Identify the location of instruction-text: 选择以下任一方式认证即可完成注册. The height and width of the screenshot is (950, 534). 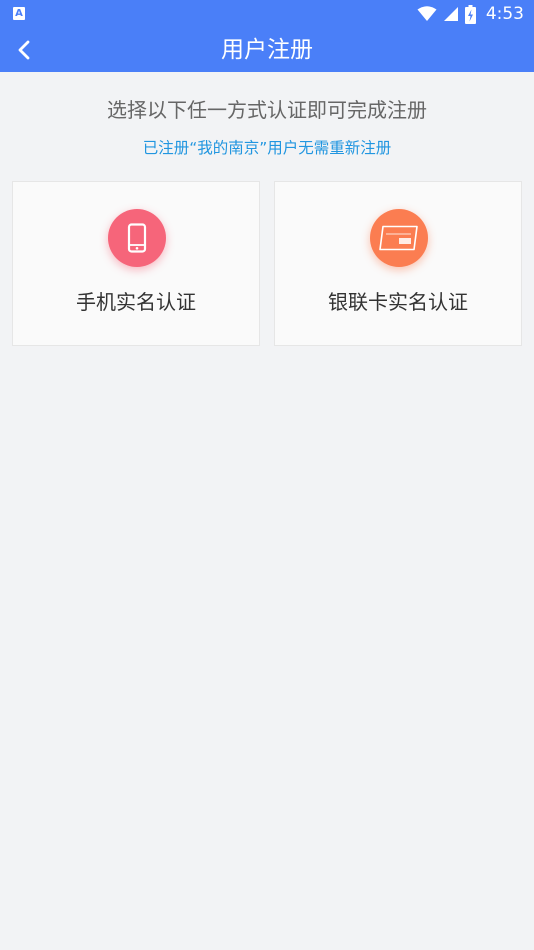
(267, 110).